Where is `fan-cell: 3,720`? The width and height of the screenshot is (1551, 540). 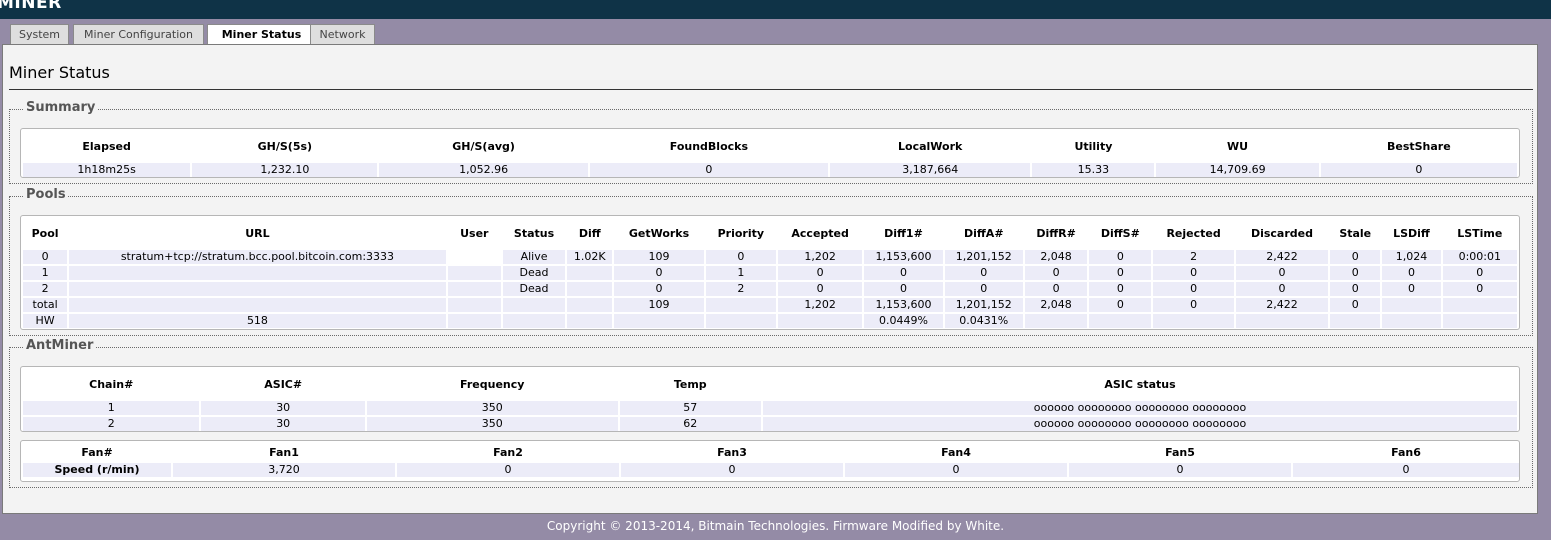 fan-cell: 3,720 is located at coordinates (284, 470).